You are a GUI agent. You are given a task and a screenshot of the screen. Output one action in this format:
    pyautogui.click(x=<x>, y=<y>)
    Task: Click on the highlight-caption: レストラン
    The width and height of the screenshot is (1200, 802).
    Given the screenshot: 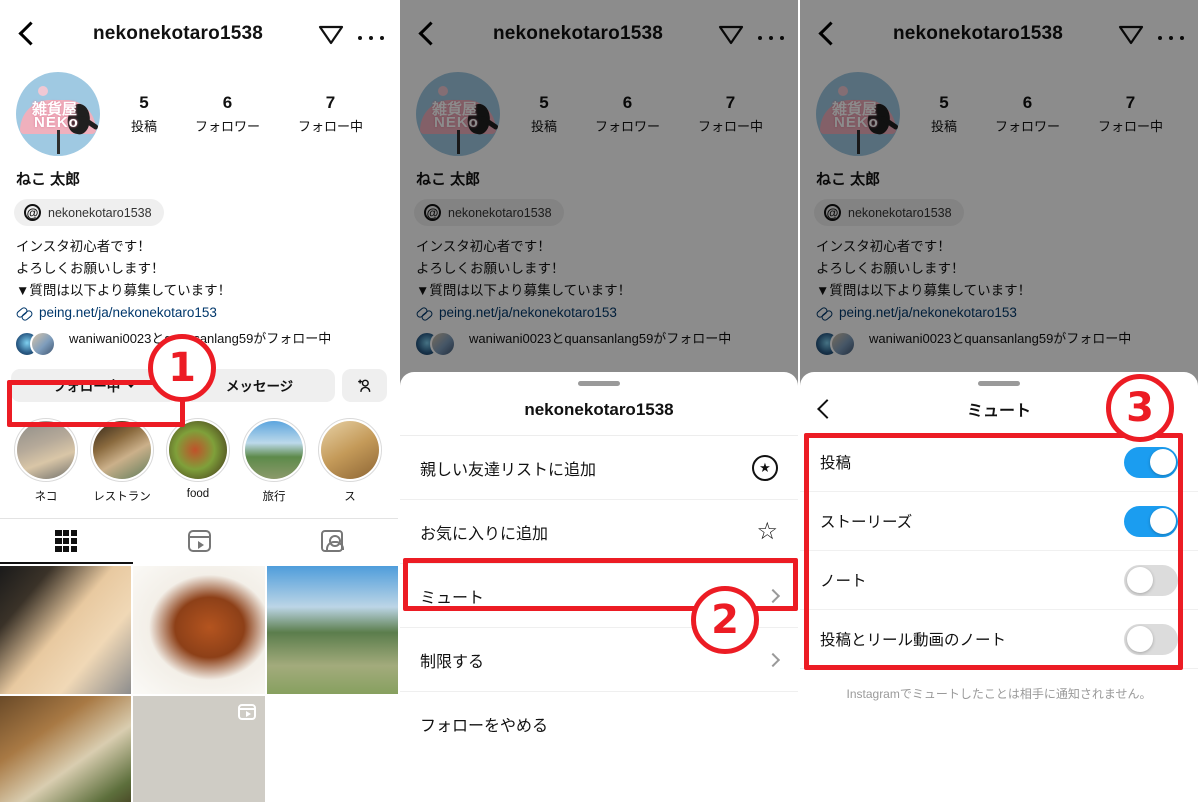 What is the action you would take?
    pyautogui.click(x=122, y=496)
    